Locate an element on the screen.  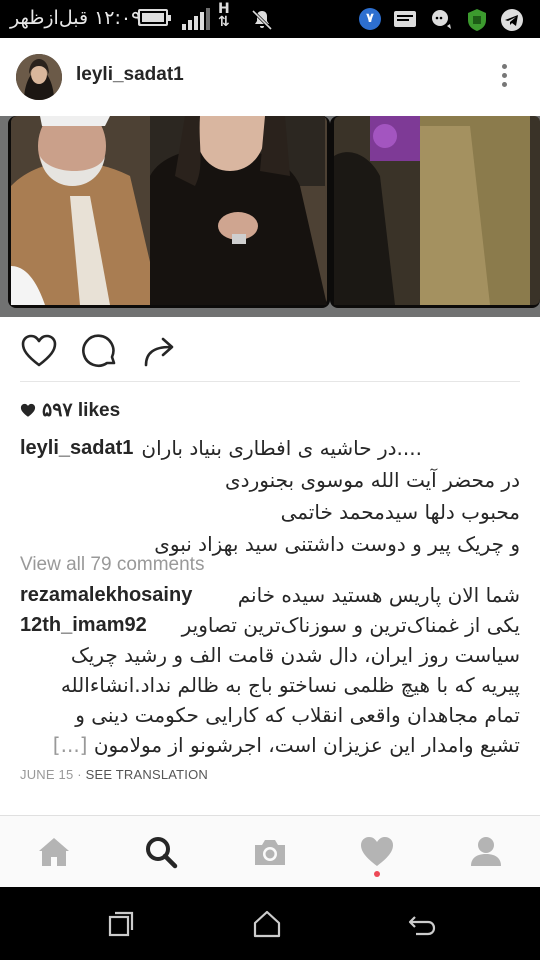
comment-text: شما الان پاریس هستید سیده خانم is located at coordinates (378, 595).